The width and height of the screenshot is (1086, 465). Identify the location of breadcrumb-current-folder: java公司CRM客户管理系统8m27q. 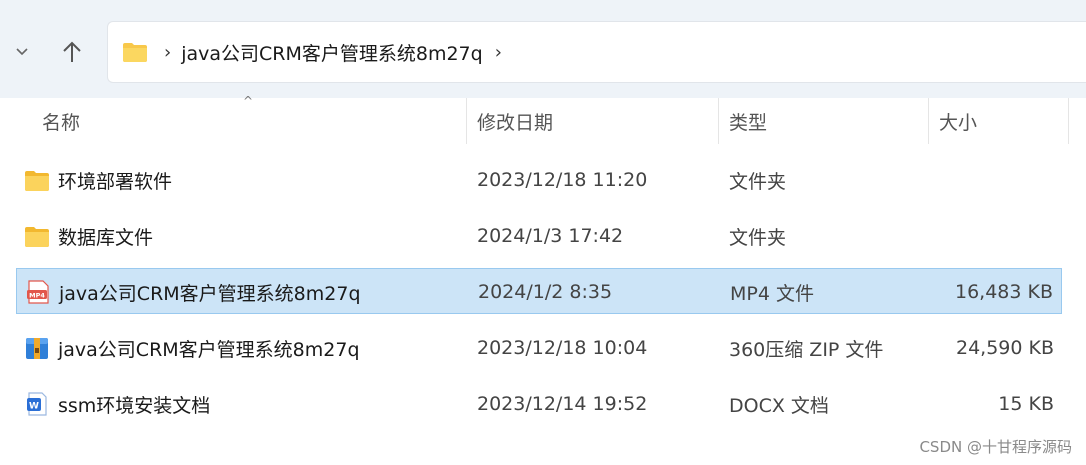
(332, 52).